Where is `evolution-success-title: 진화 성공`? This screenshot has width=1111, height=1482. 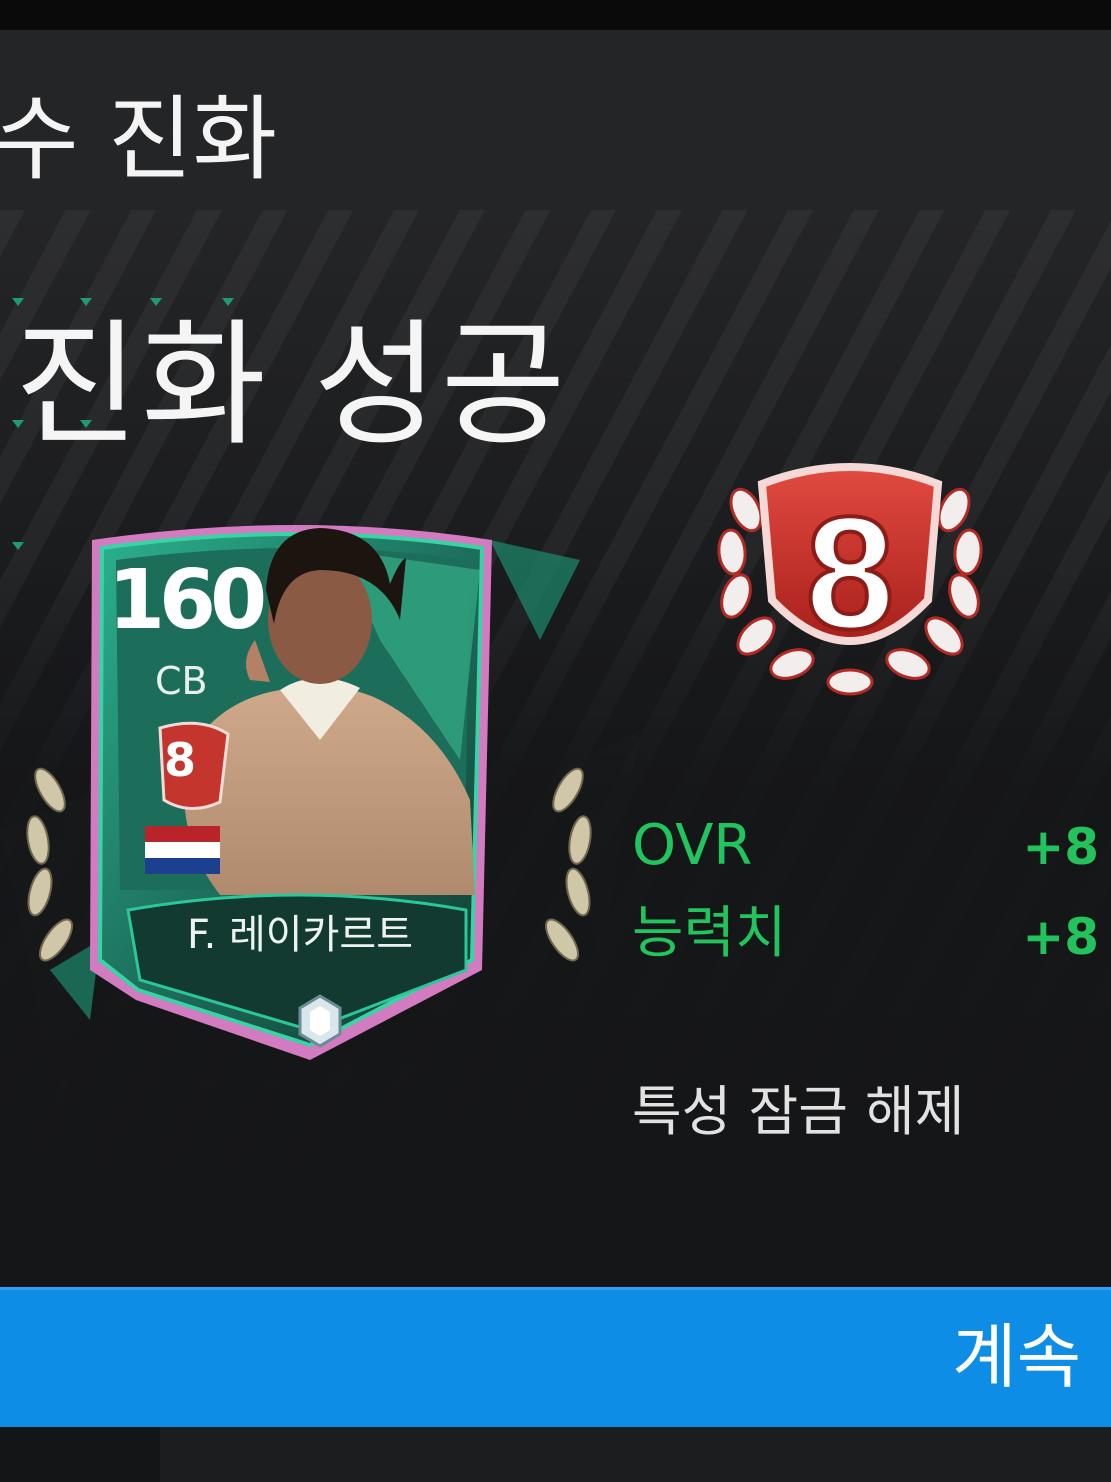
evolution-success-title: 진화 성공 is located at coordinates (291, 386).